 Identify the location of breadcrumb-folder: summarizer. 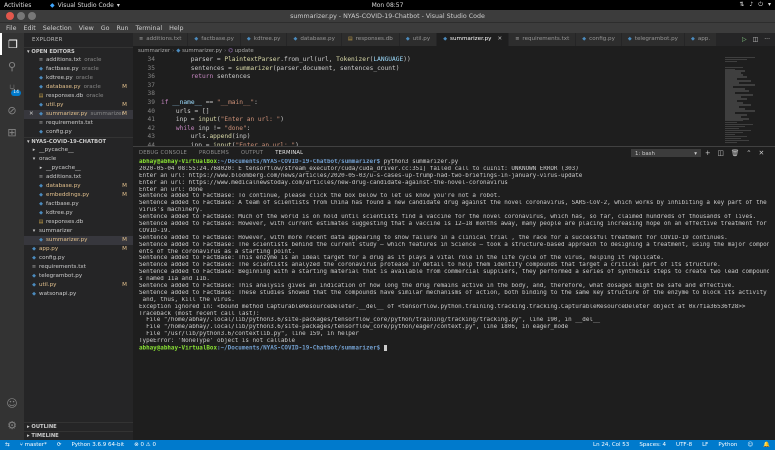
(154, 51).